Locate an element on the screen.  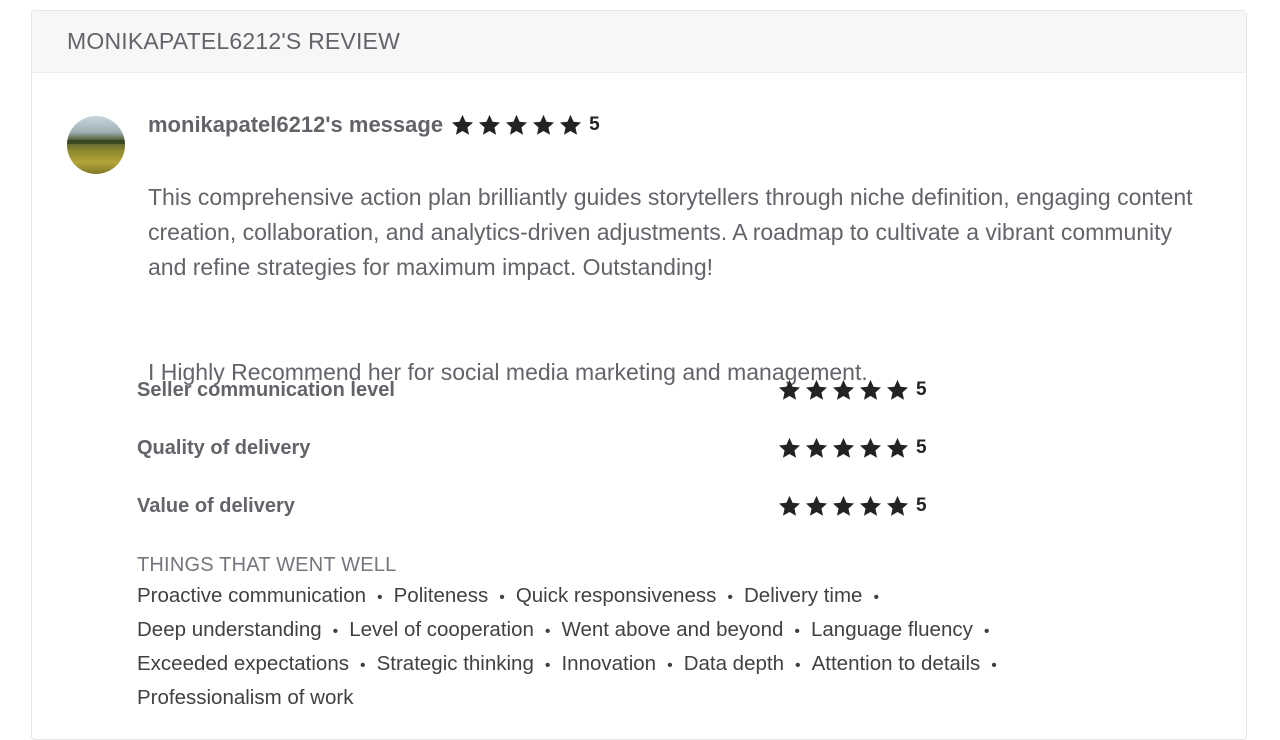
went-well-tag: Innovation is located at coordinates (609, 663).